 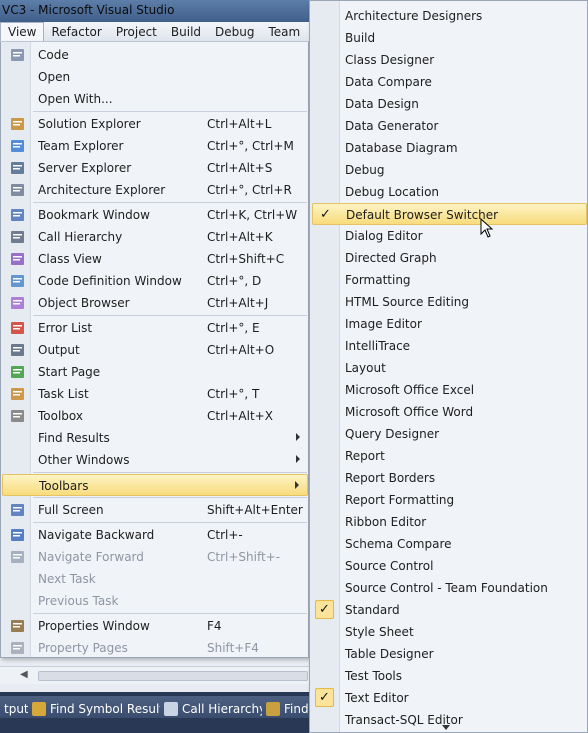 What do you see at coordinates (273, 708) in the screenshot?
I see `binoculars-icon` at bounding box center [273, 708].